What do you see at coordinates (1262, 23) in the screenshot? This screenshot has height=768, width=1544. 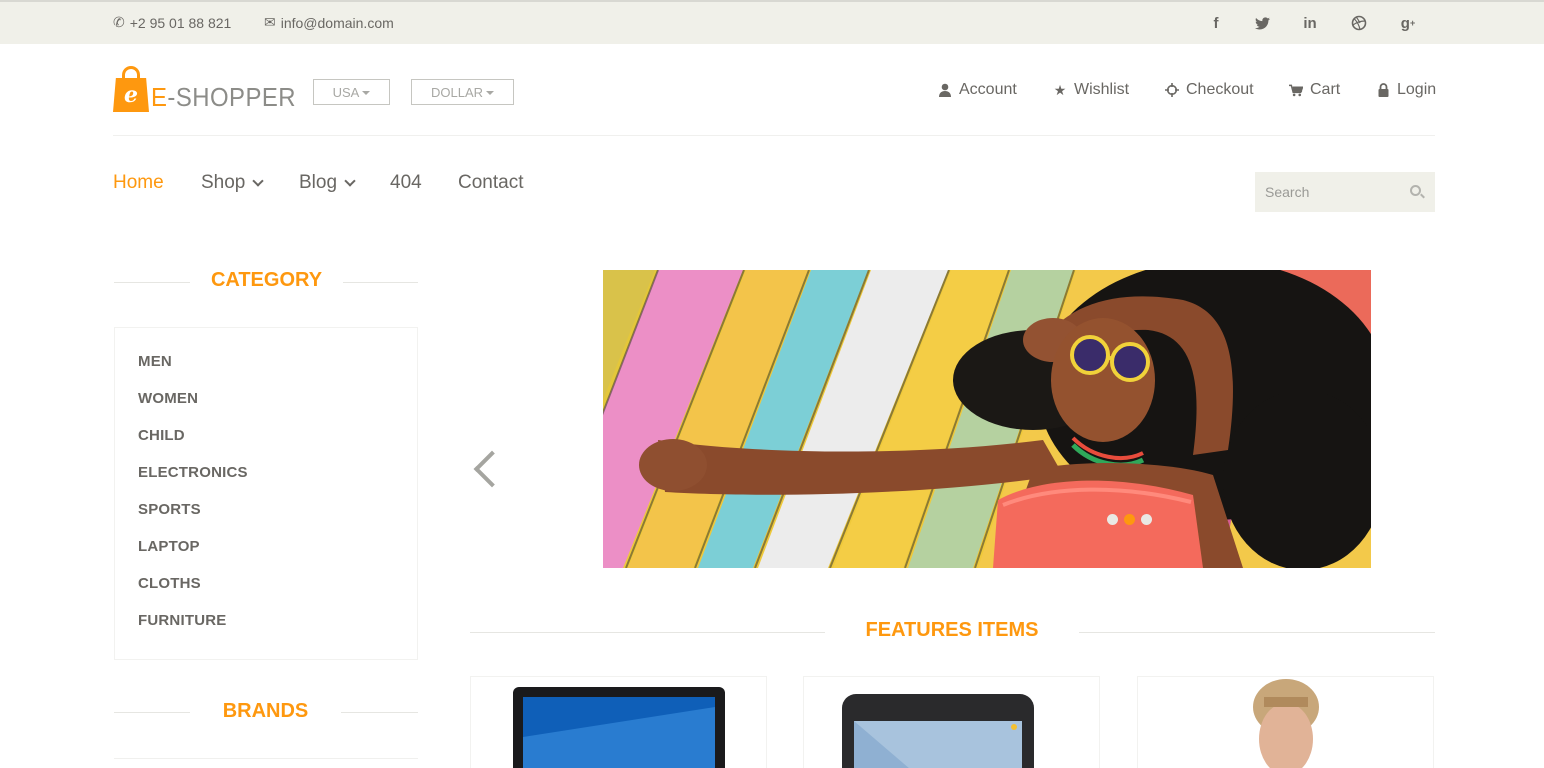 I see `twitter-icon` at bounding box center [1262, 23].